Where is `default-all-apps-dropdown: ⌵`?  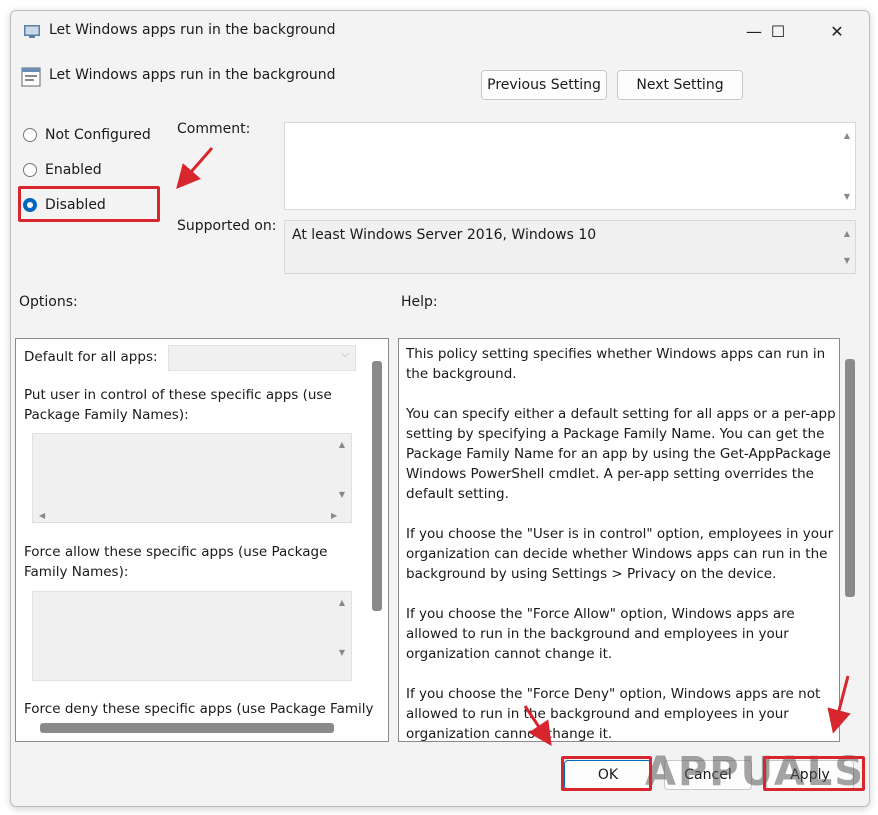
default-all-apps-dropdown: ⌵ is located at coordinates (262, 358).